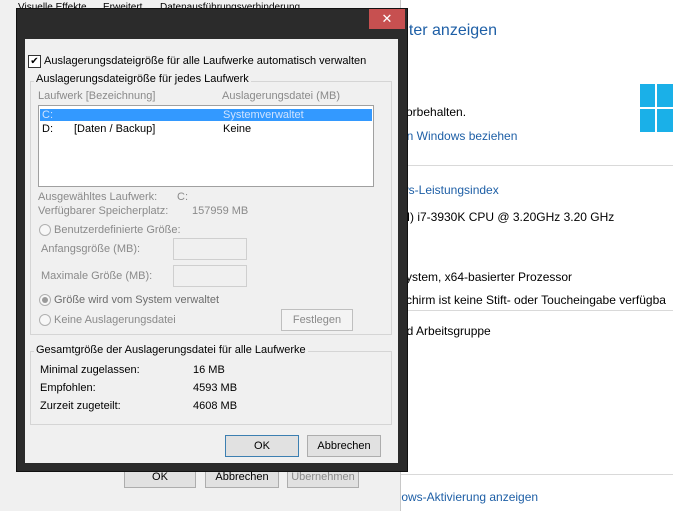 This screenshot has width=673, height=511. What do you see at coordinates (45, 320) in the screenshot?
I see `no-pagefile-radio` at bounding box center [45, 320].